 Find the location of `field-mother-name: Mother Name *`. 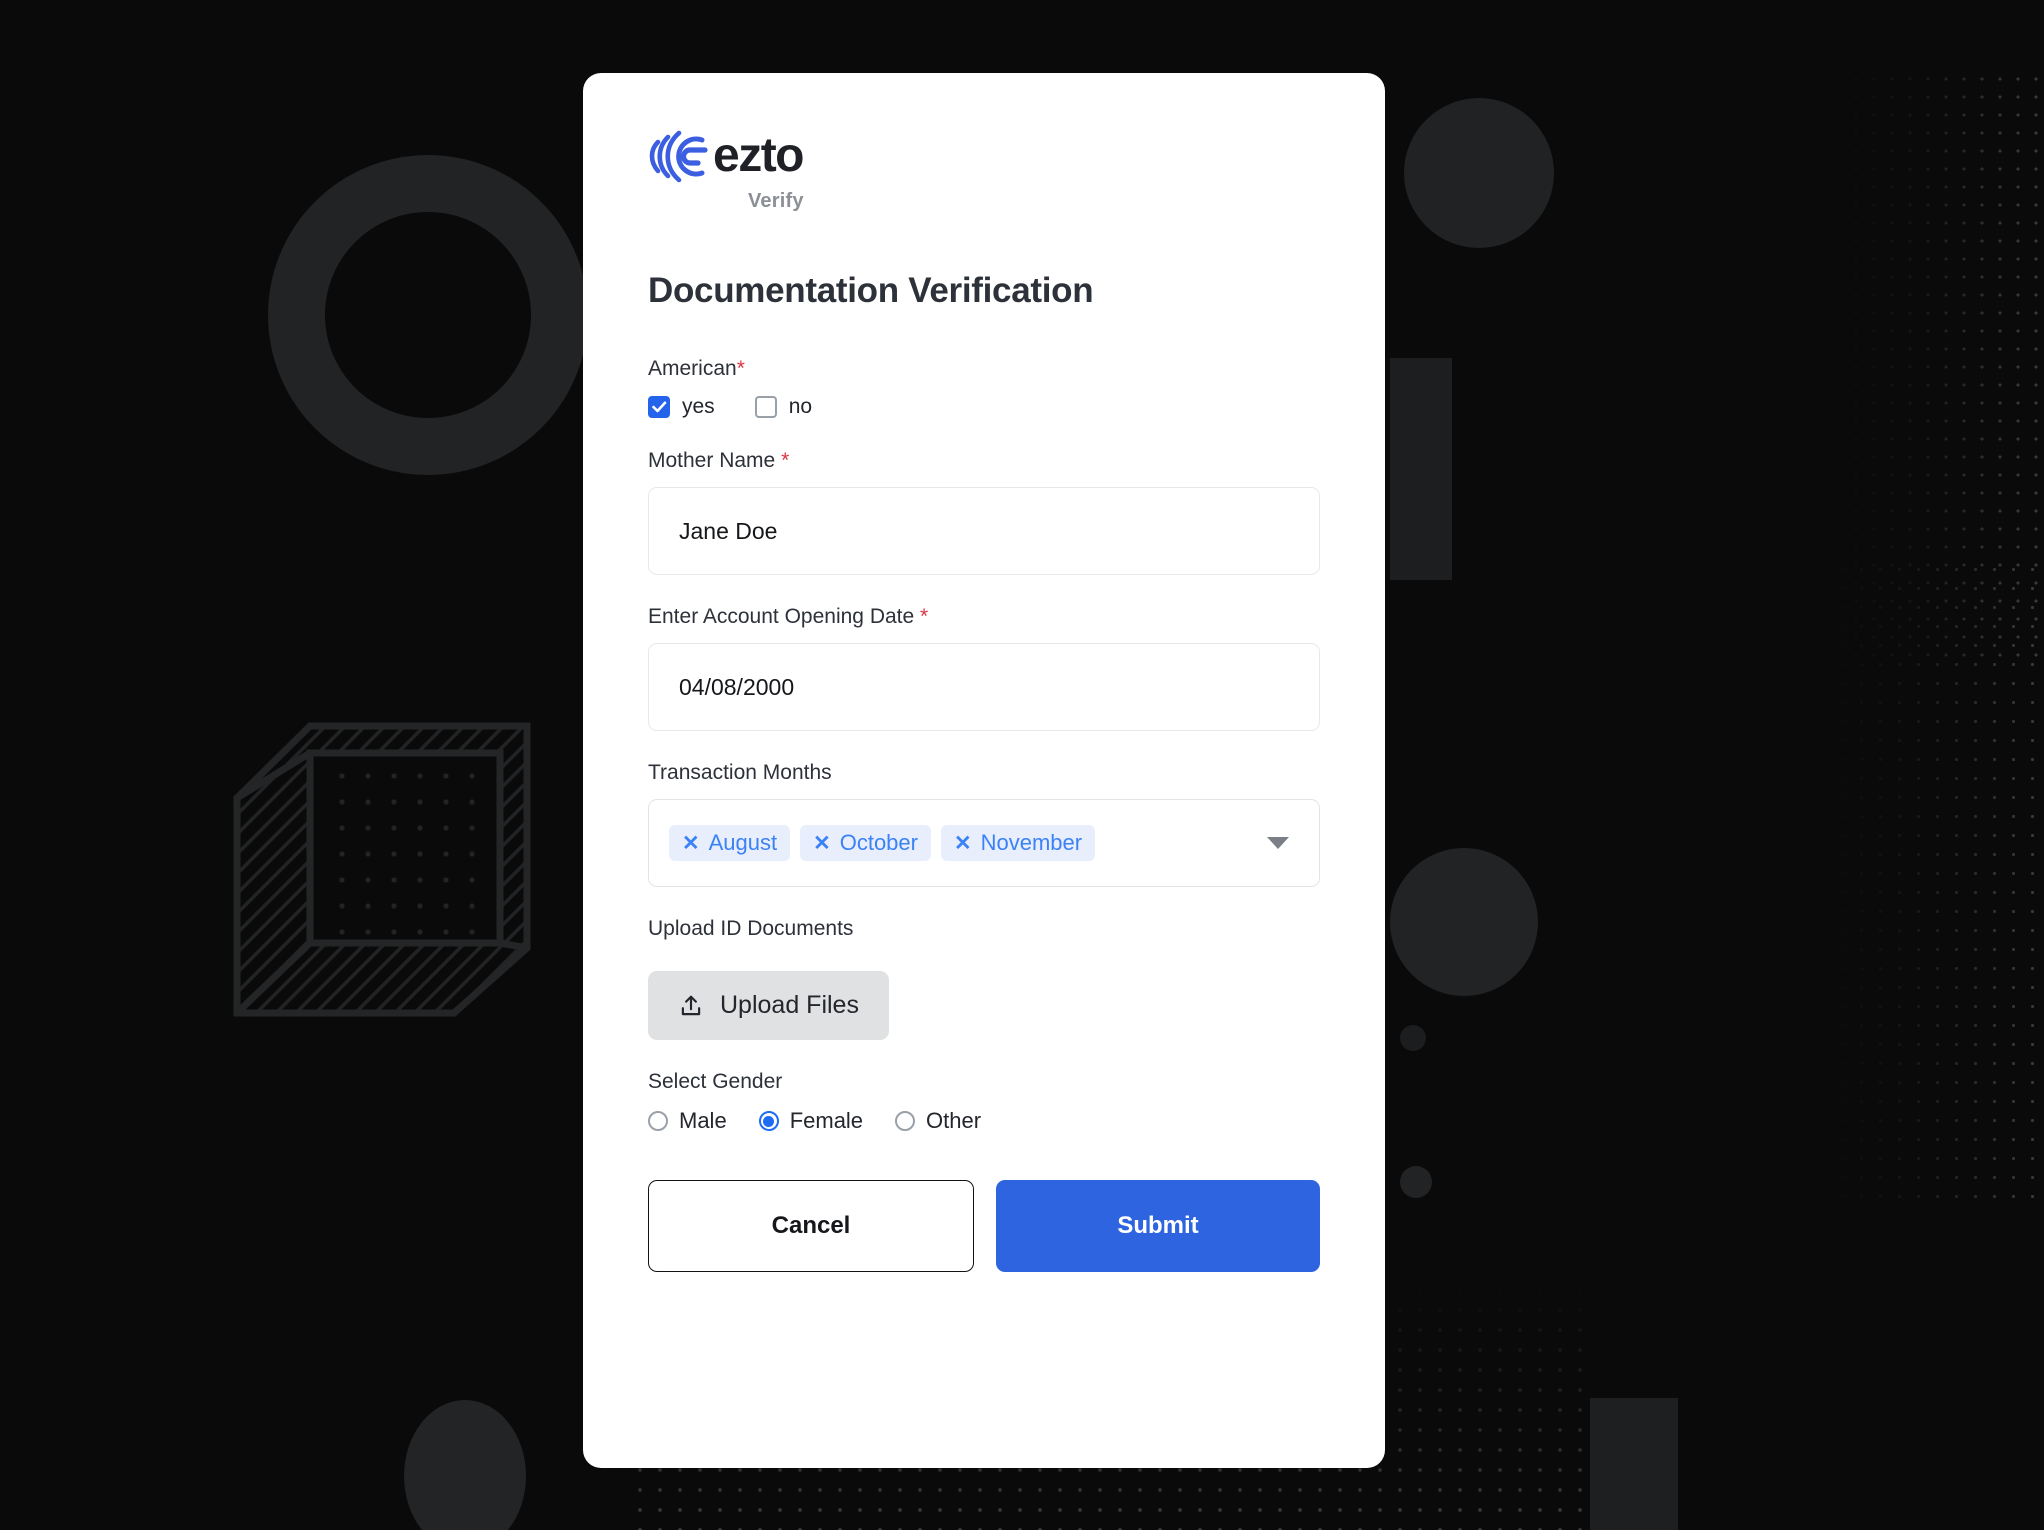

field-mother-name: Mother Name * is located at coordinates (984, 512).